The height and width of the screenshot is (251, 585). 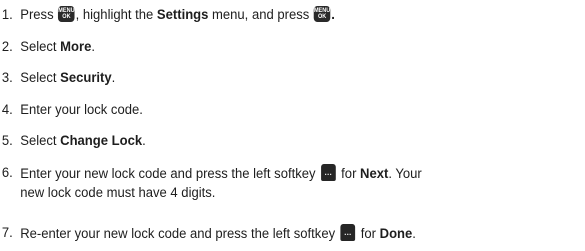 I want to click on step-text-continuation: new lock code must have 4 digits., so click(x=118, y=193).